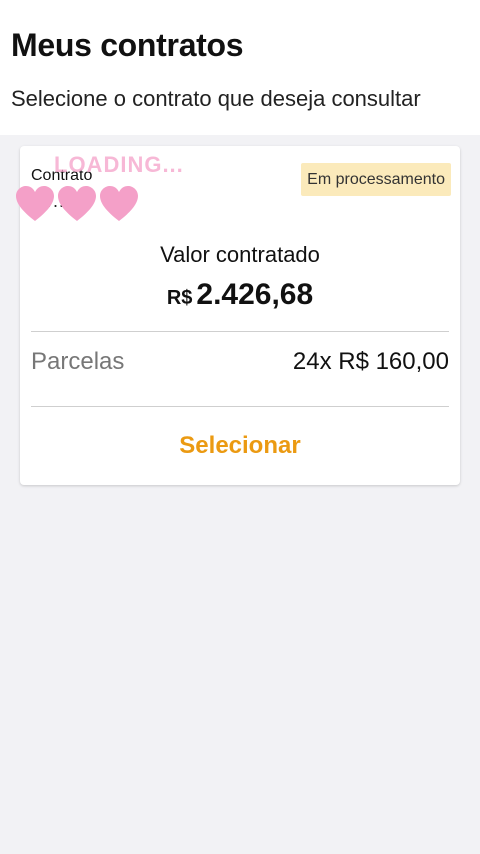 This screenshot has height=854, width=480. What do you see at coordinates (119, 203) in the screenshot?
I see `heart-icon` at bounding box center [119, 203].